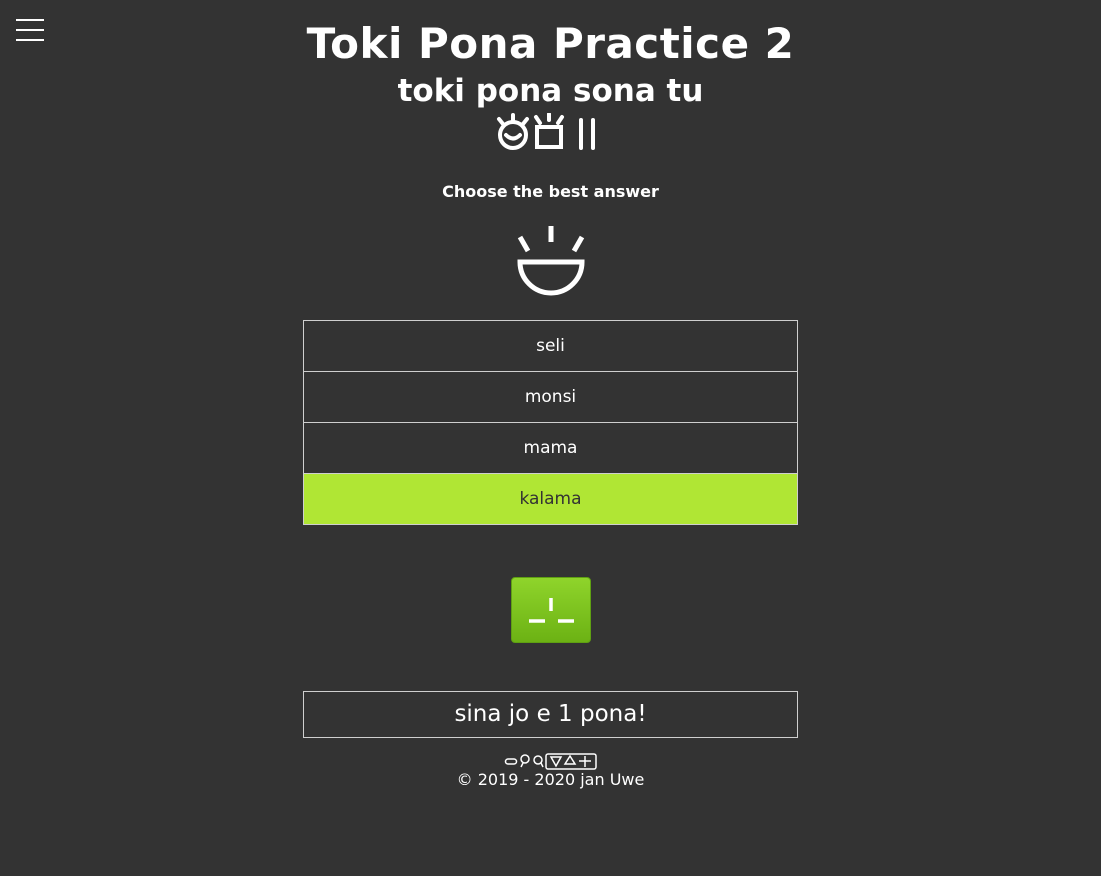 Image resolution: width=1101 pixels, height=876 pixels. Describe the element at coordinates (550, 91) in the screenshot. I see `page-subtitle: toki pona sona tu` at that location.